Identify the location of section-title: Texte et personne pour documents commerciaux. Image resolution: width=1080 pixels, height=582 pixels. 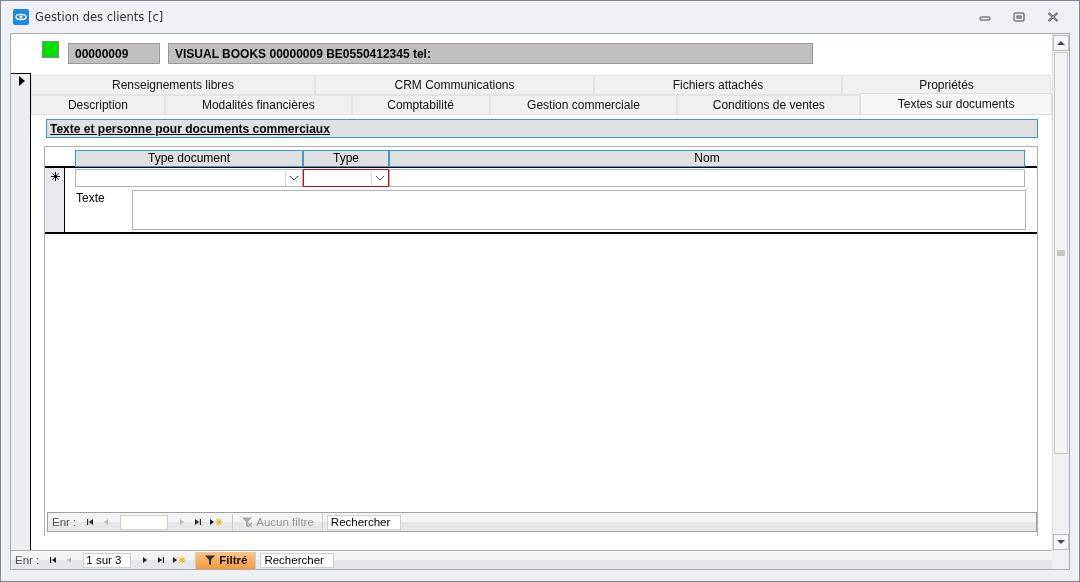
(542, 128).